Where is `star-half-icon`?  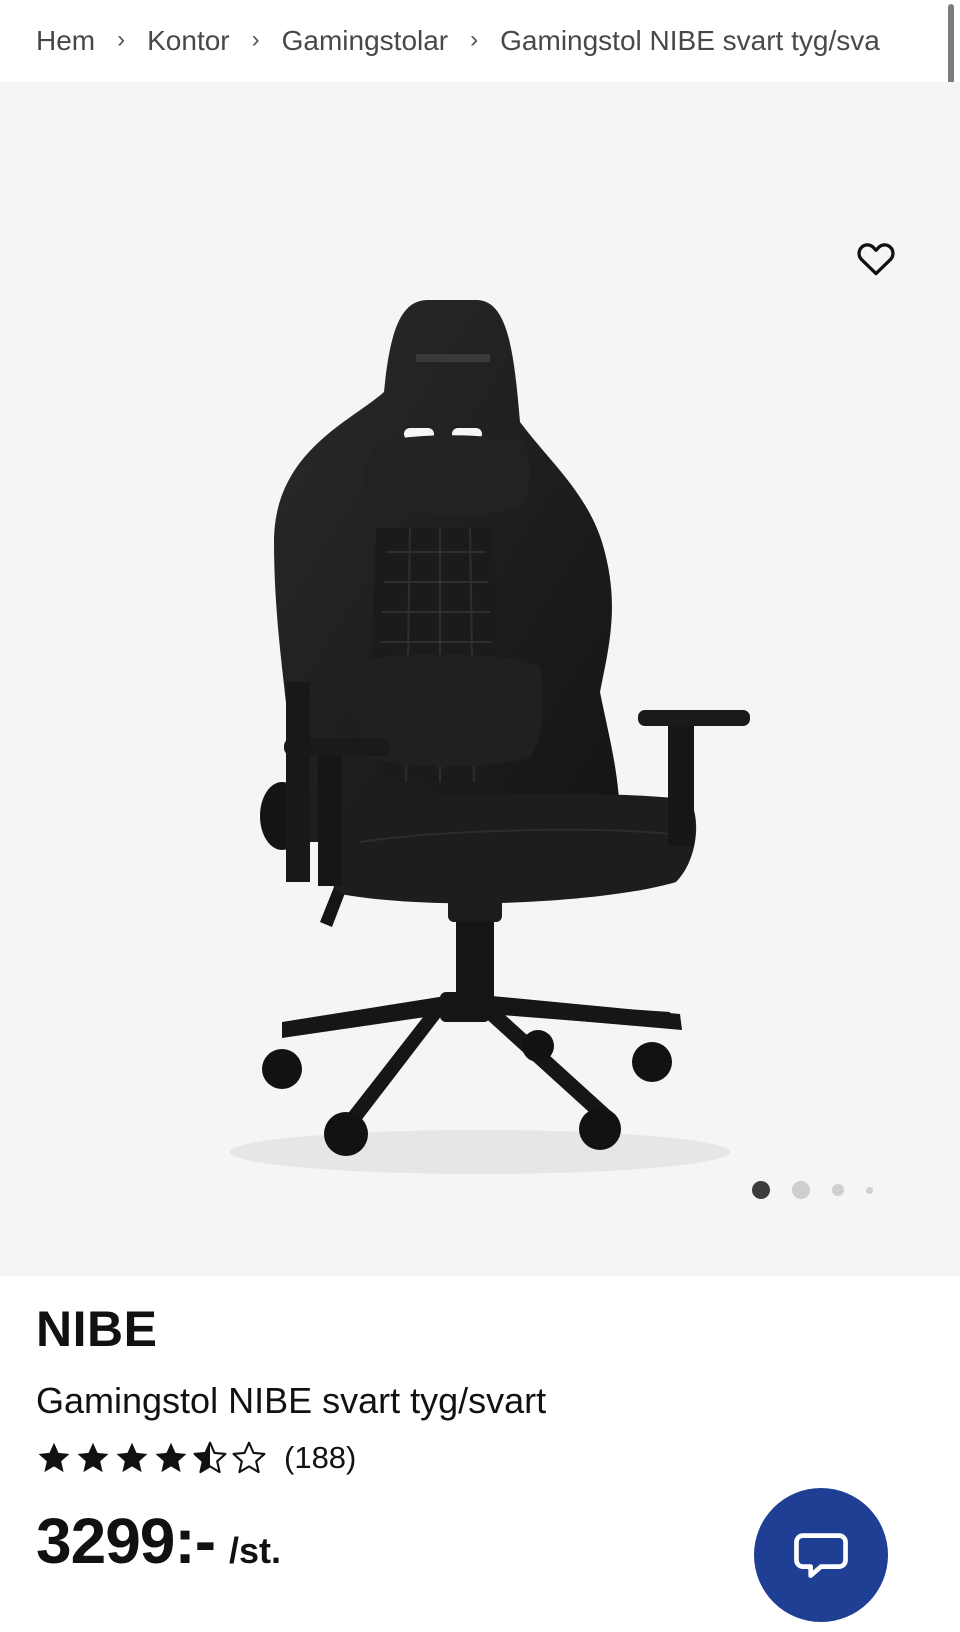 star-half-icon is located at coordinates (210, 1457).